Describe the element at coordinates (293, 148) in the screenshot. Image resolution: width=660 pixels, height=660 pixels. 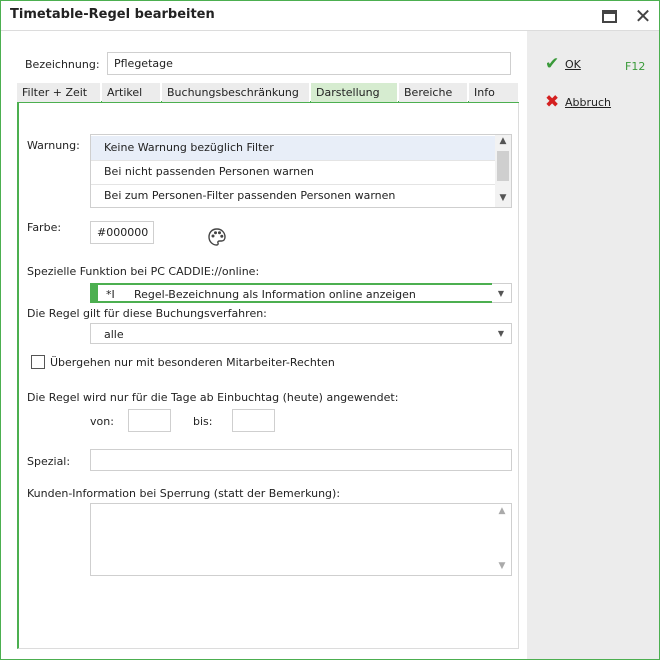
I see `list-item: Keine Warnung bezüglich Filter` at that location.